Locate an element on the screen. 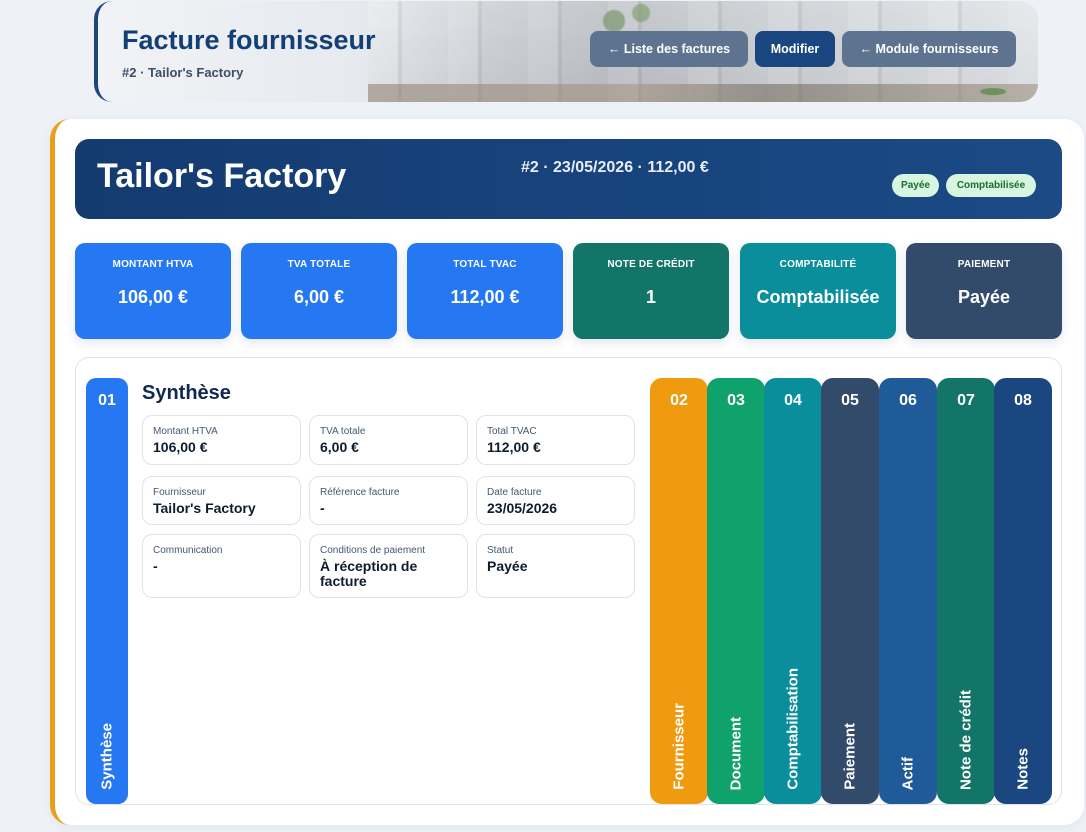  page-subtitle: #2 · Tailor's Factory is located at coordinates (183, 72).